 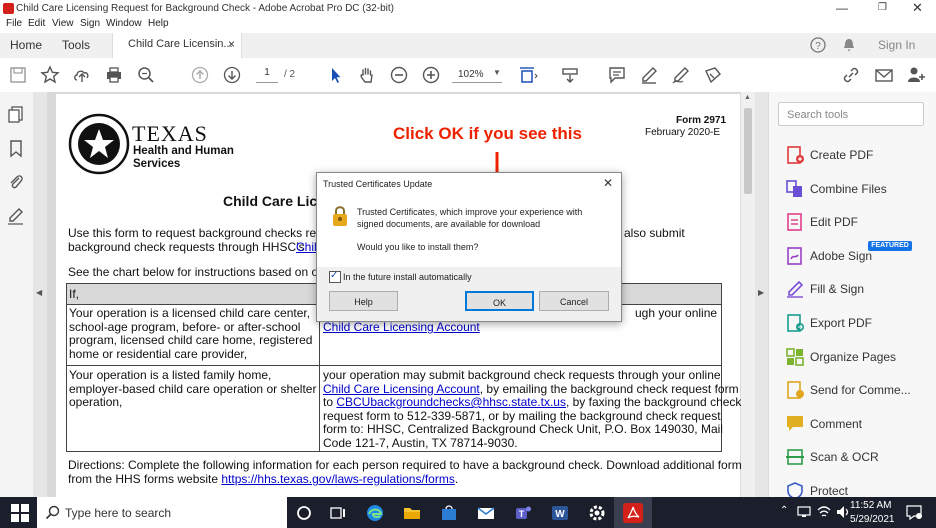 I want to click on windows-start-icon, so click(x=20, y=513).